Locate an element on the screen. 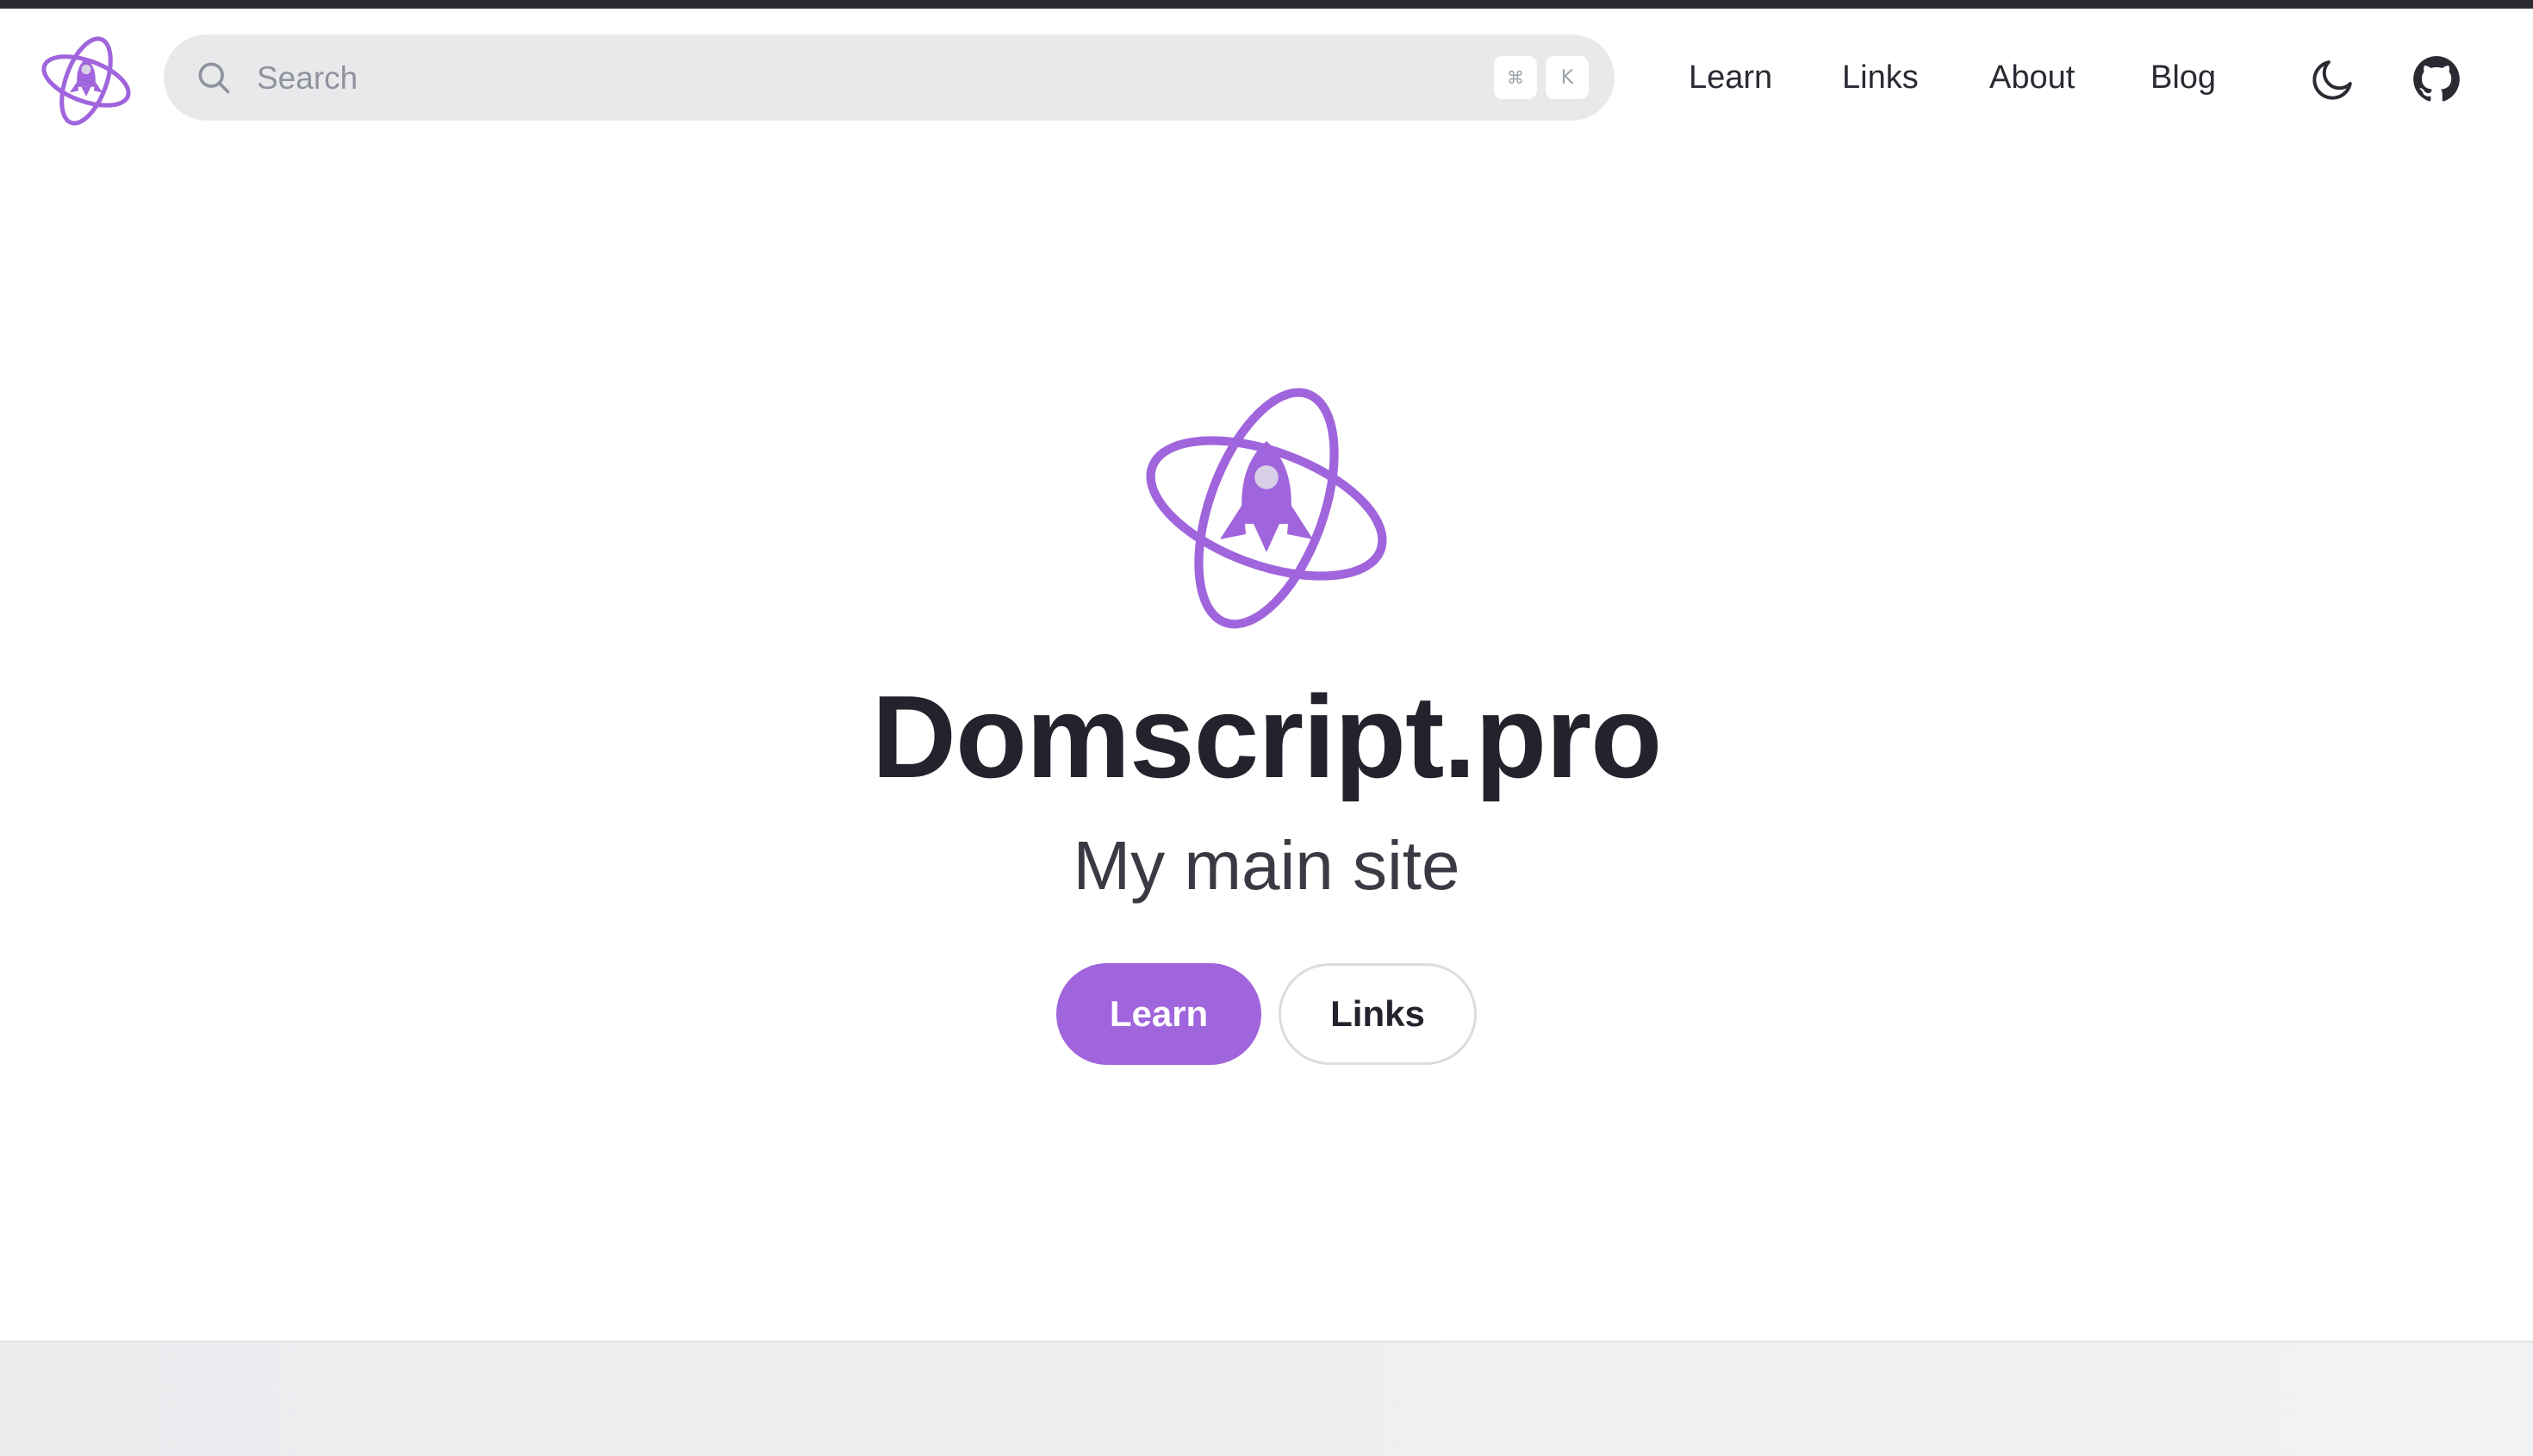 This screenshot has width=2533, height=1456. search-bar: ⌘ K is located at coordinates (889, 78).